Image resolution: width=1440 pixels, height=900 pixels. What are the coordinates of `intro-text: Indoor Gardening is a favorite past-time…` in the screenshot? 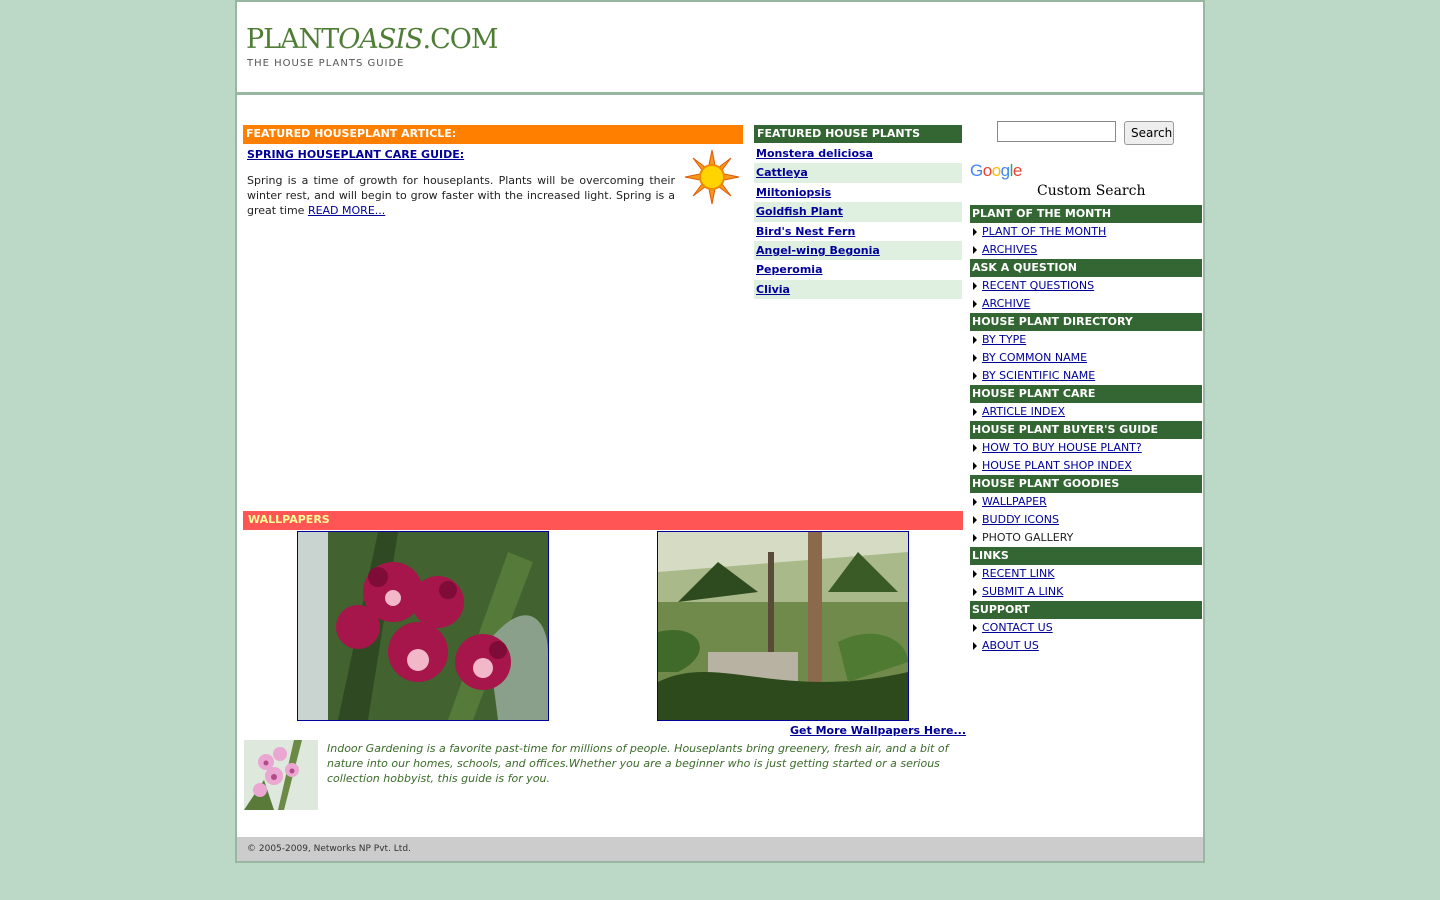 It's located at (638, 763).